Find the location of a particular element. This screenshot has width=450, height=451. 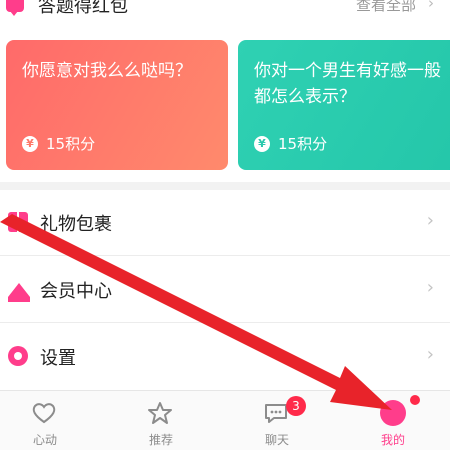

menu-item-label: 会员中心 is located at coordinates (76, 291).